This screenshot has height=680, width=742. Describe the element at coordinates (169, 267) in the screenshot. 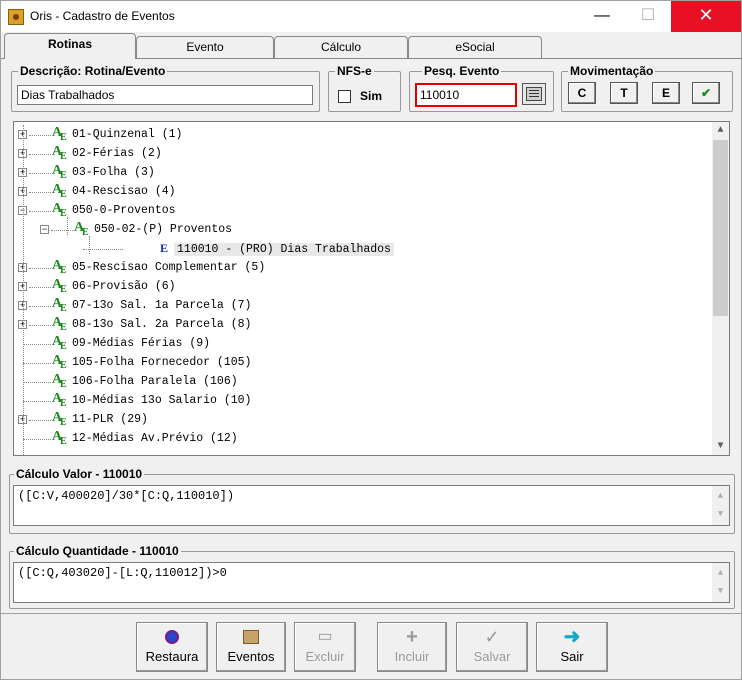

I see `tree-item-label: 05-Rescisao Complementar (5)` at that location.